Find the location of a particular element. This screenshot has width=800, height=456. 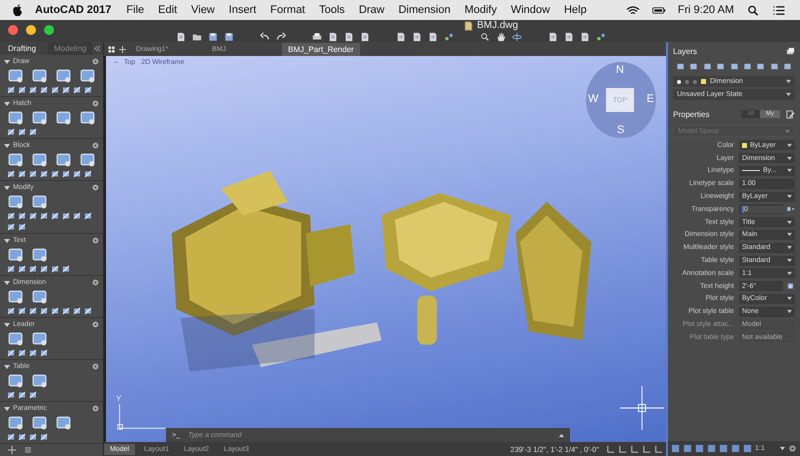

redo-icon is located at coordinates (281, 37).